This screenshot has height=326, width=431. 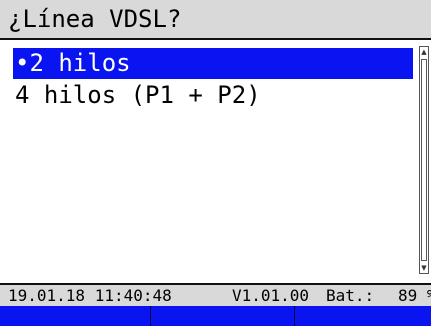 I want to click on softkey-bar, so click(x=215, y=316).